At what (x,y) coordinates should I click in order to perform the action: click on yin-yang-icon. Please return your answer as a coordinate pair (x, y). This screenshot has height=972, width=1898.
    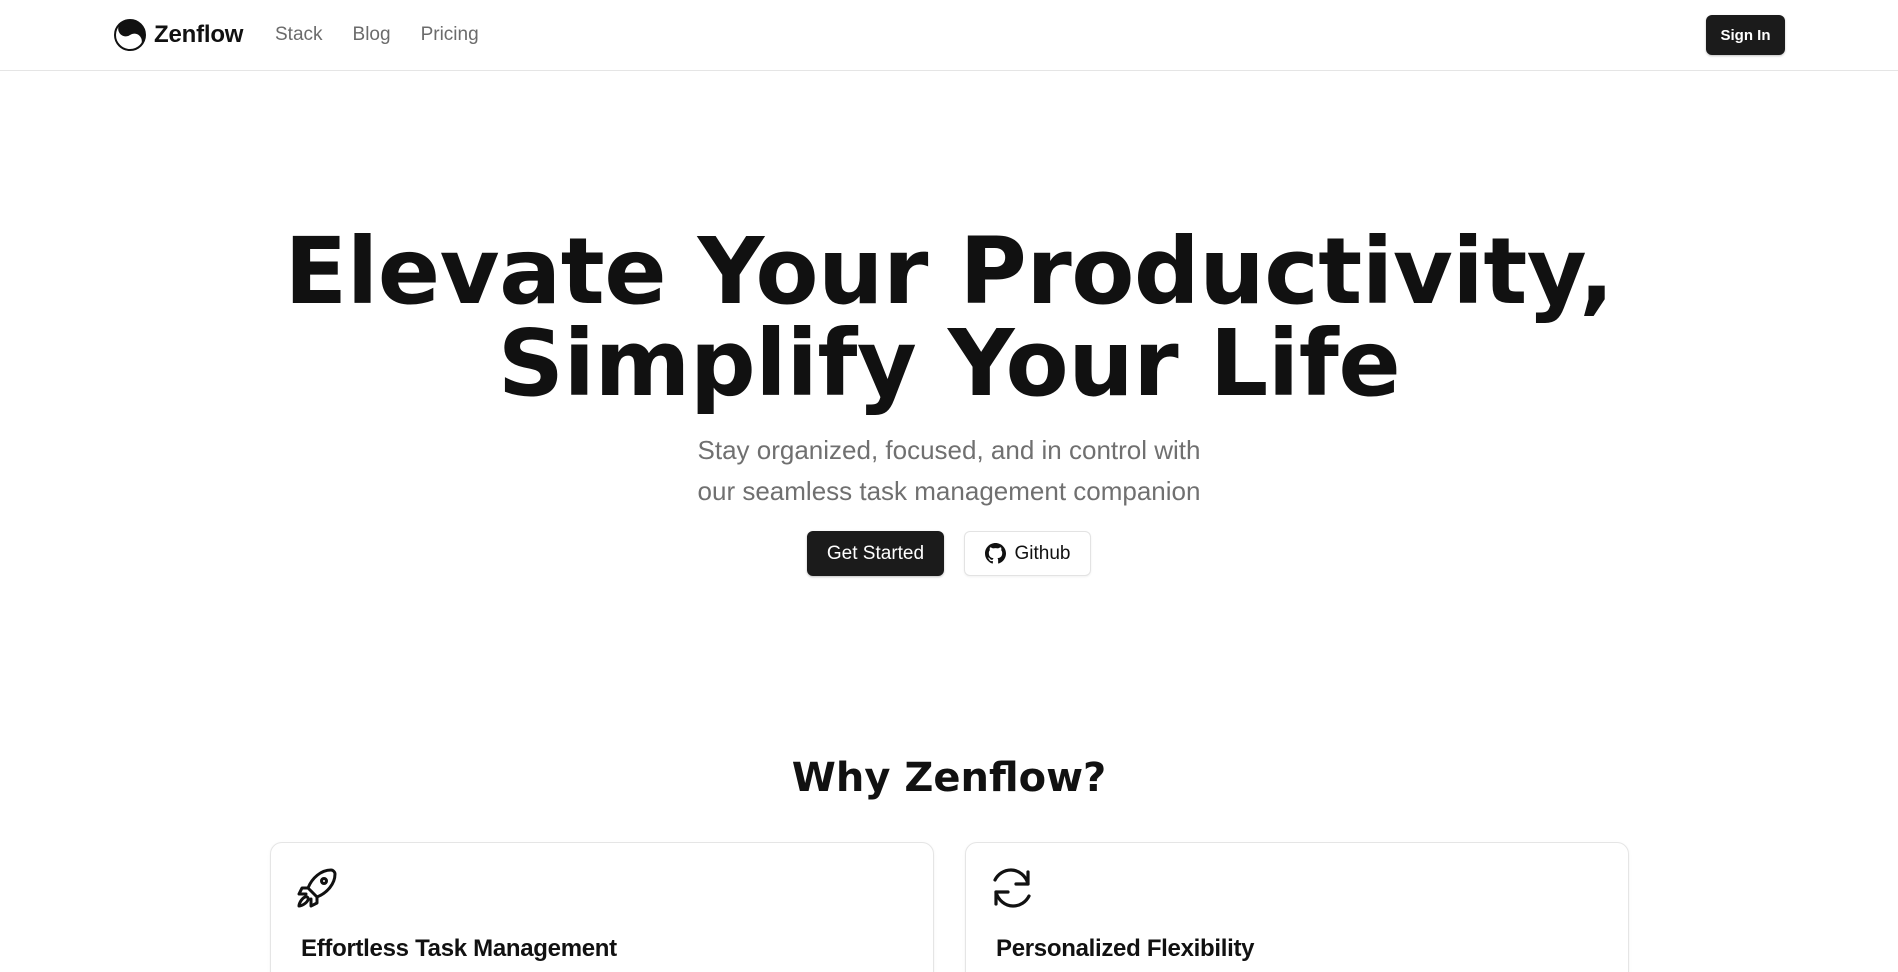
    Looking at the image, I should click on (130, 35).